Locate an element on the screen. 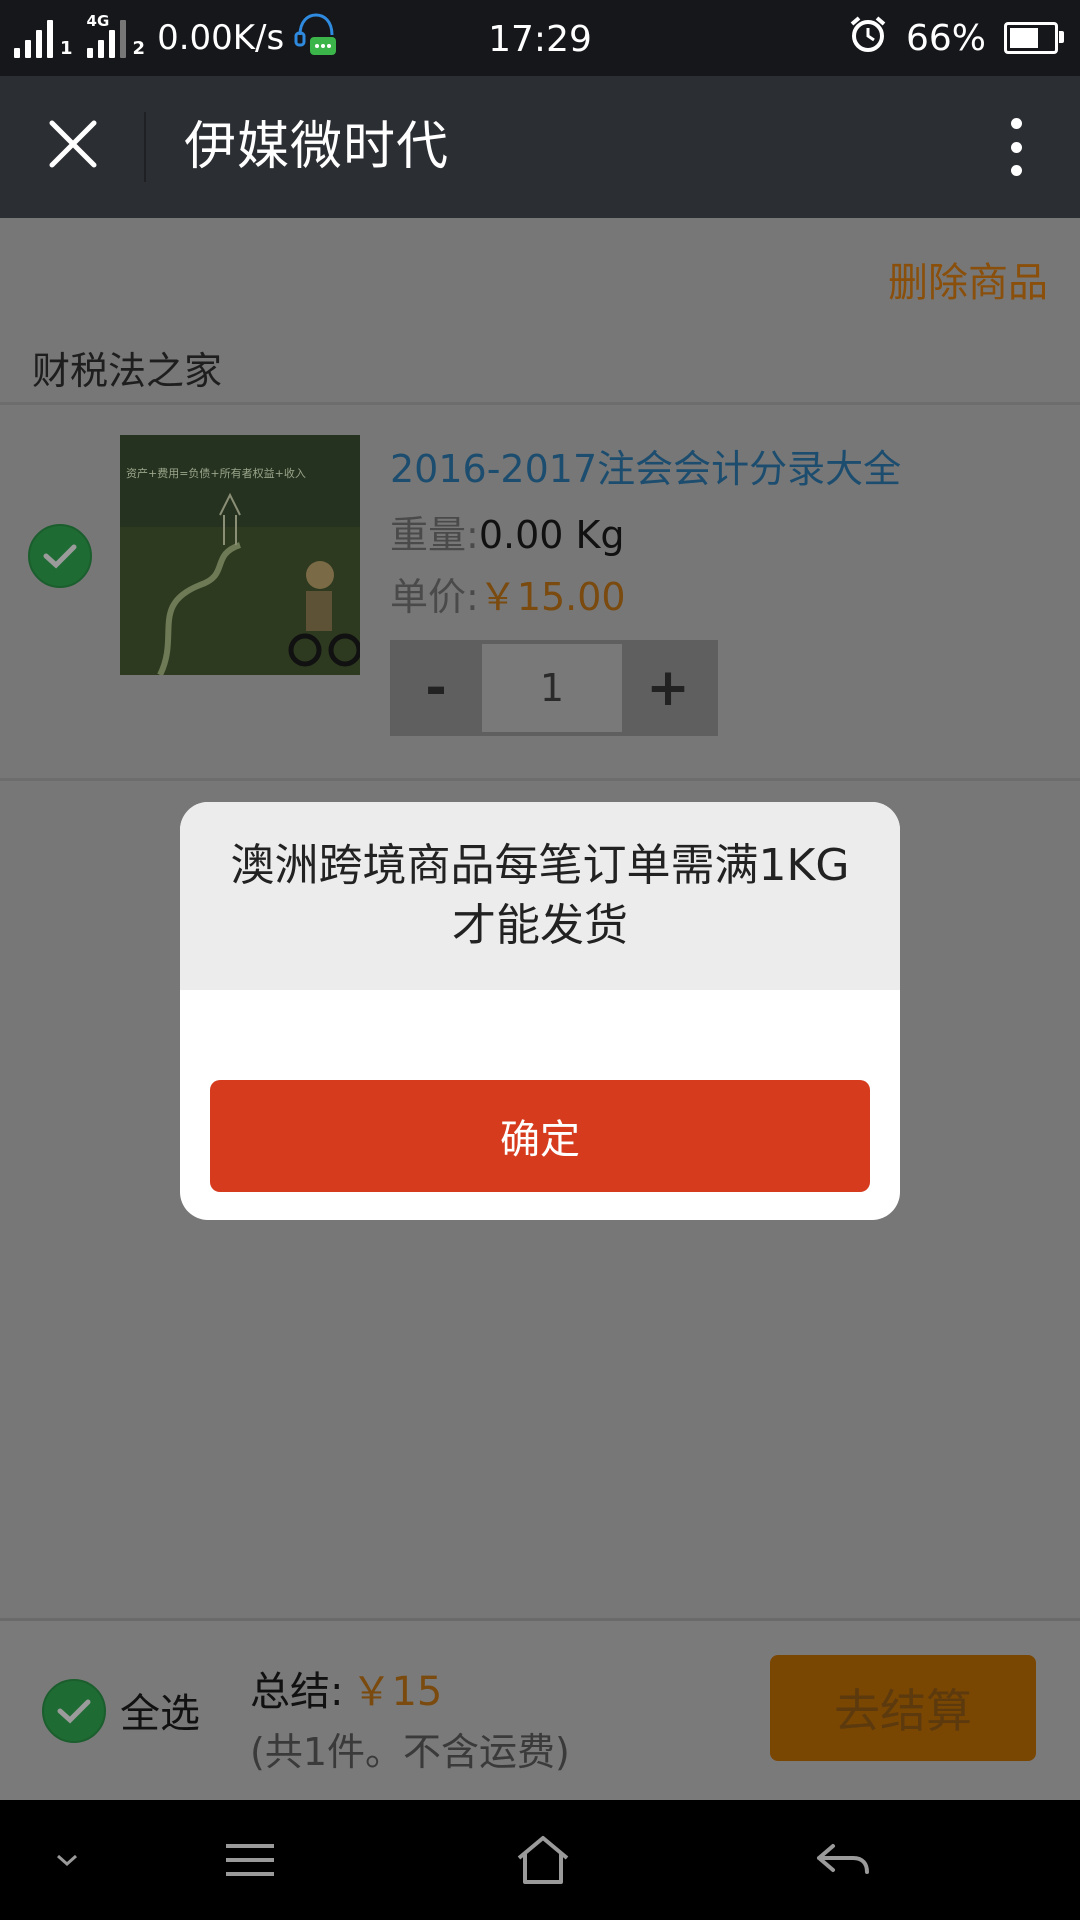 This screenshot has height=1920, width=1080. dialog-message: 澳洲跨境商品每笔订单需满1KG才能发货 is located at coordinates (540, 896).